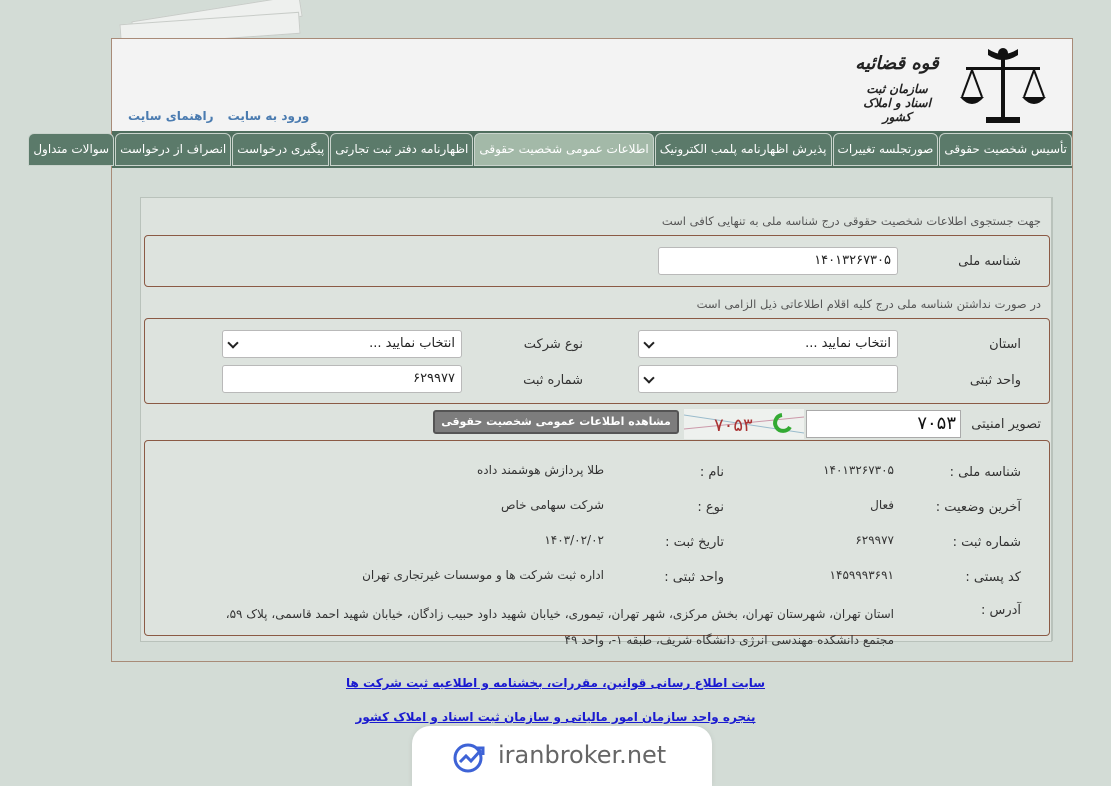 Image resolution: width=1111 pixels, height=786 pixels. What do you see at coordinates (1003, 85) in the screenshot?
I see `scales-of-justice-logo-icon` at bounding box center [1003, 85].